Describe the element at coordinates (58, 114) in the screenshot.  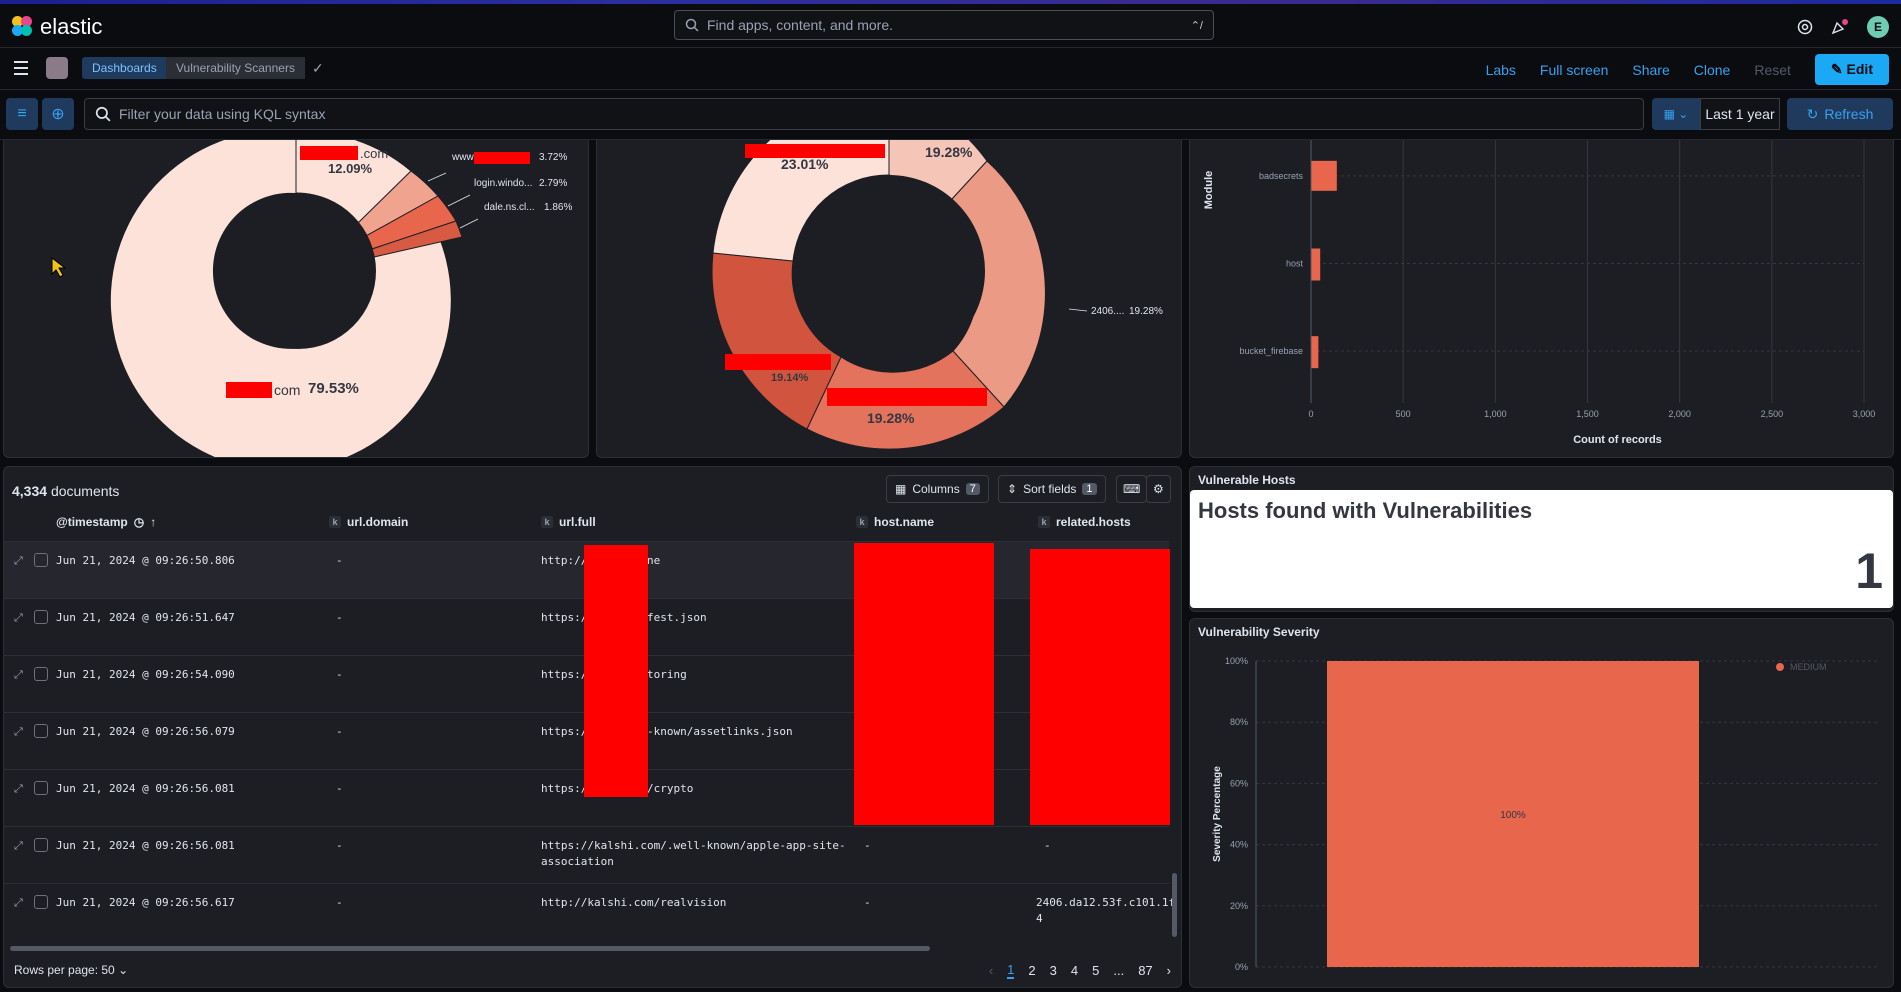
I see `add-filter-icon: ⊕` at that location.